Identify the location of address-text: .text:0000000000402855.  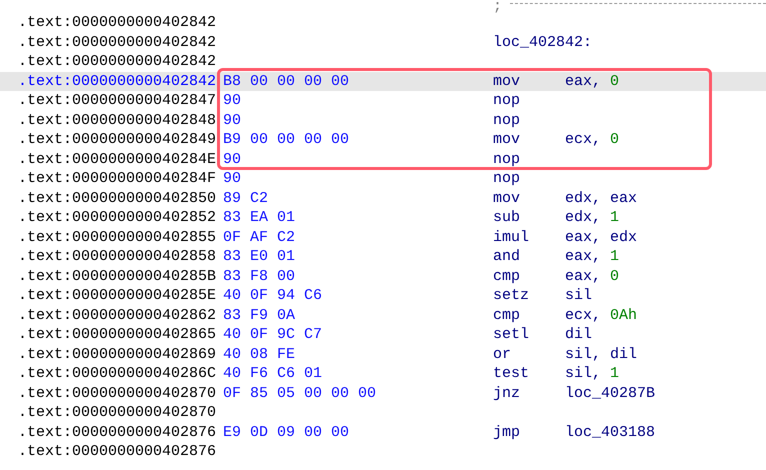
(118, 237).